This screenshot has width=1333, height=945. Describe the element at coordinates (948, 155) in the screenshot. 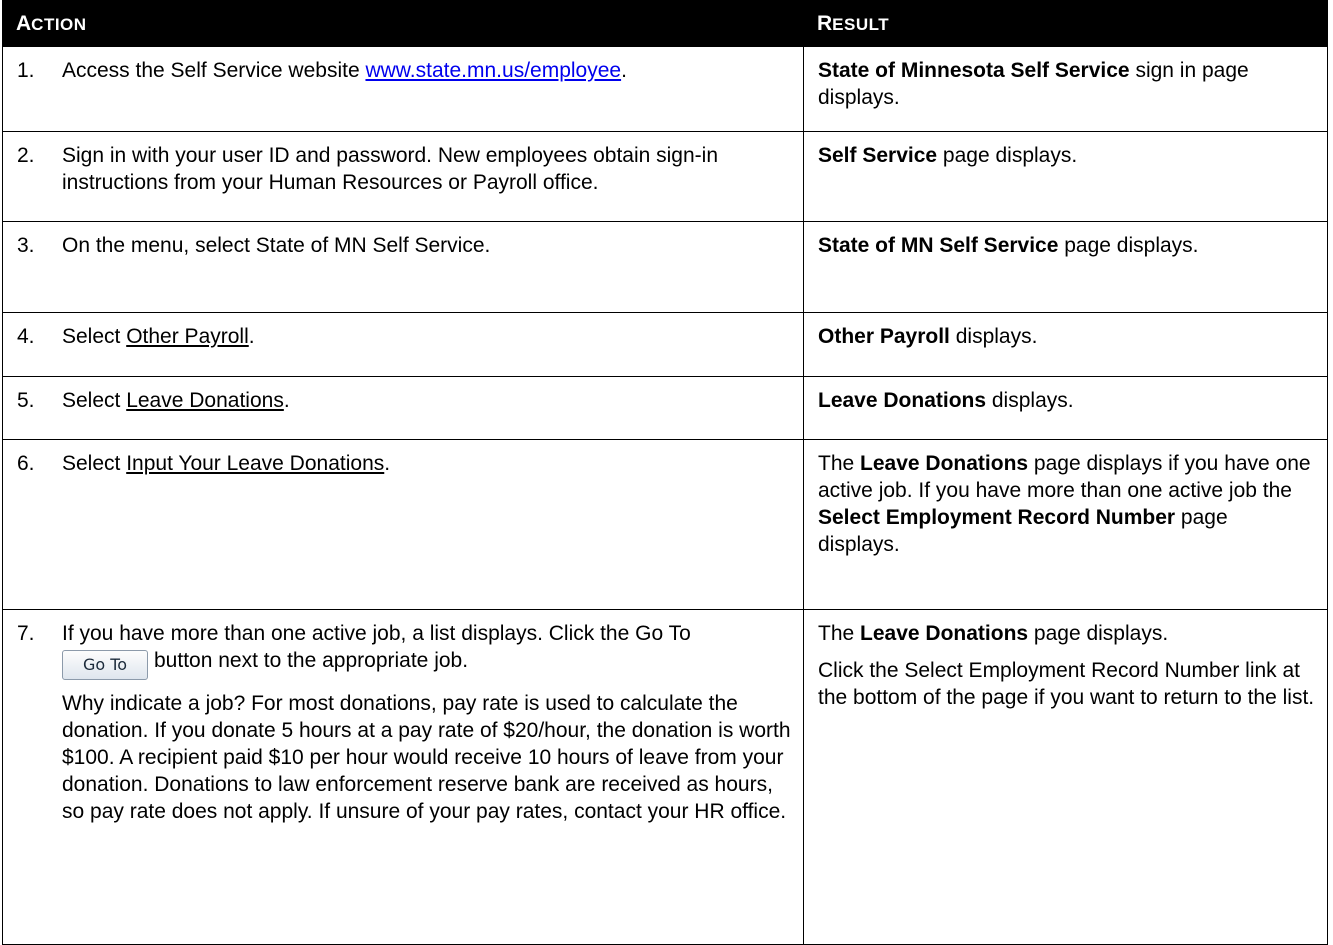

I see `result-text: Self Service page displays.` at that location.